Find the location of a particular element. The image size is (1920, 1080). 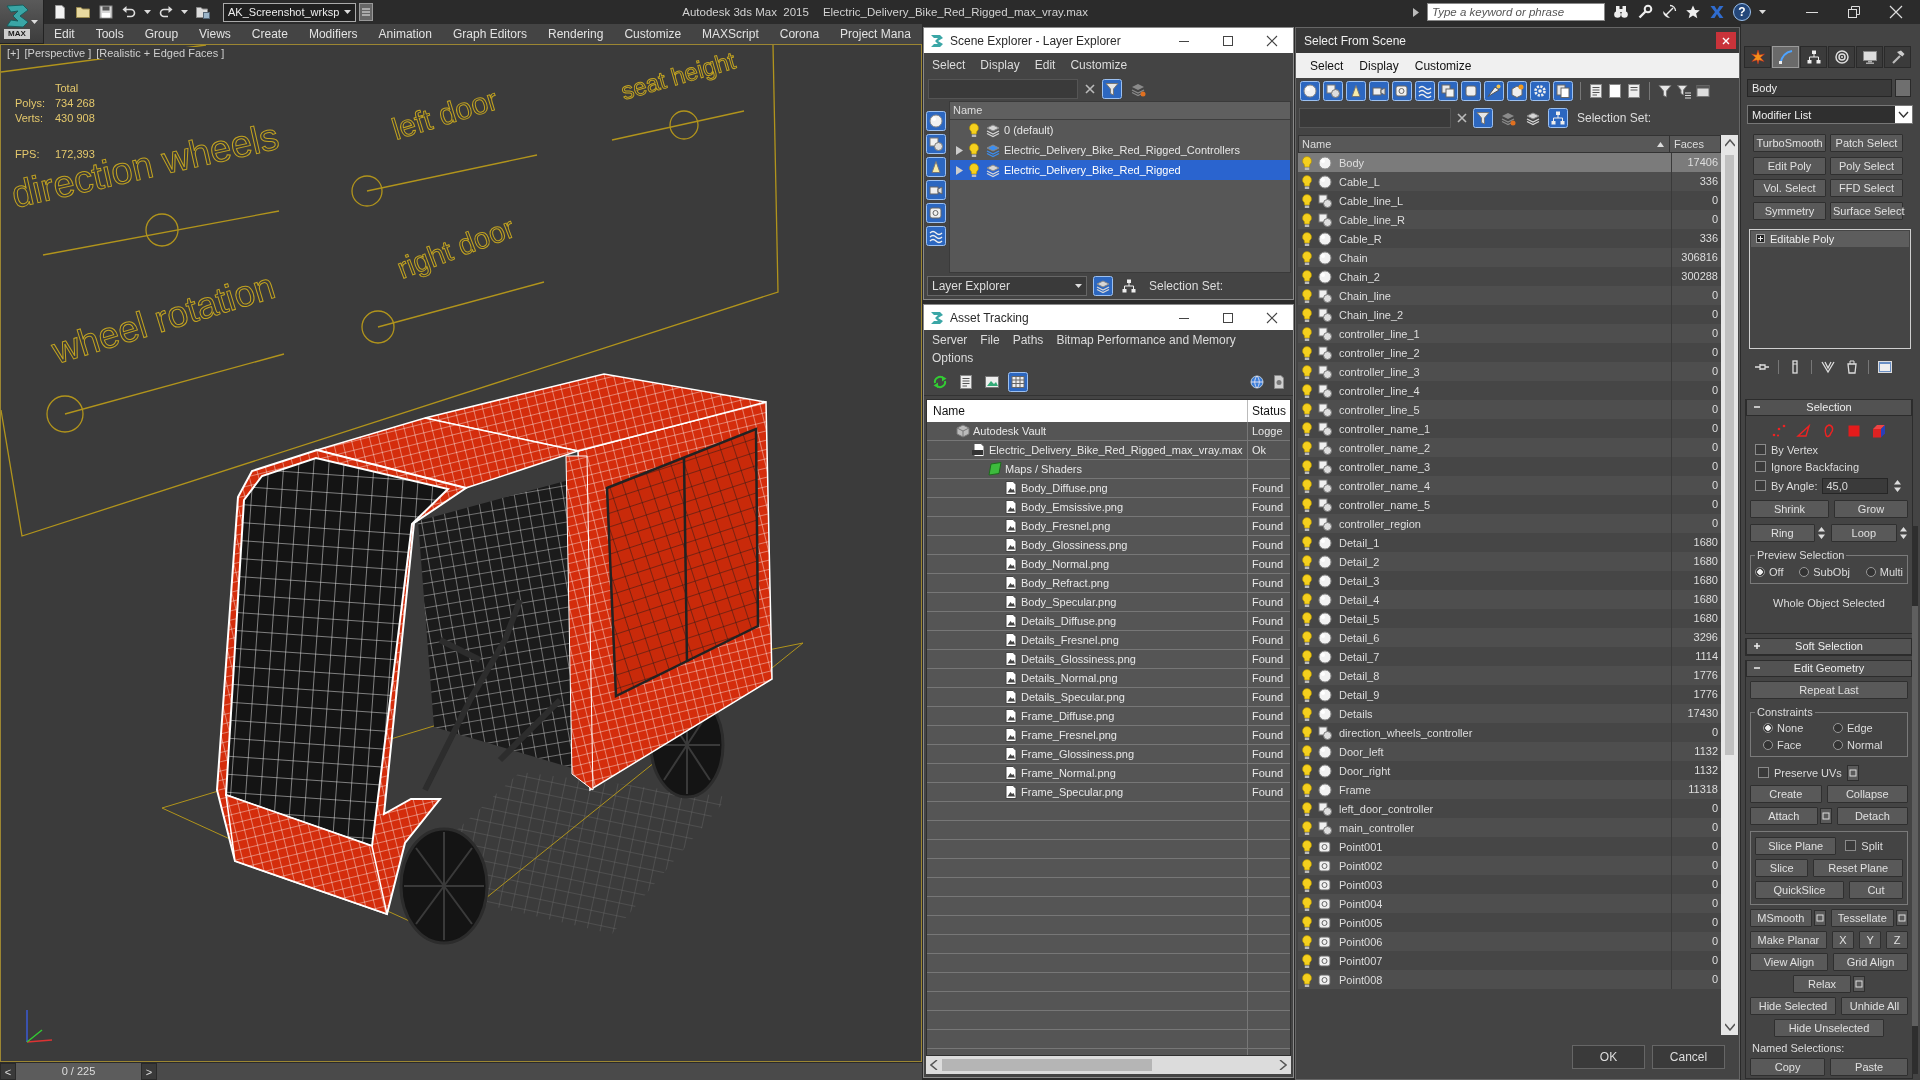

satellite-dish-icon is located at coordinates (1669, 12).